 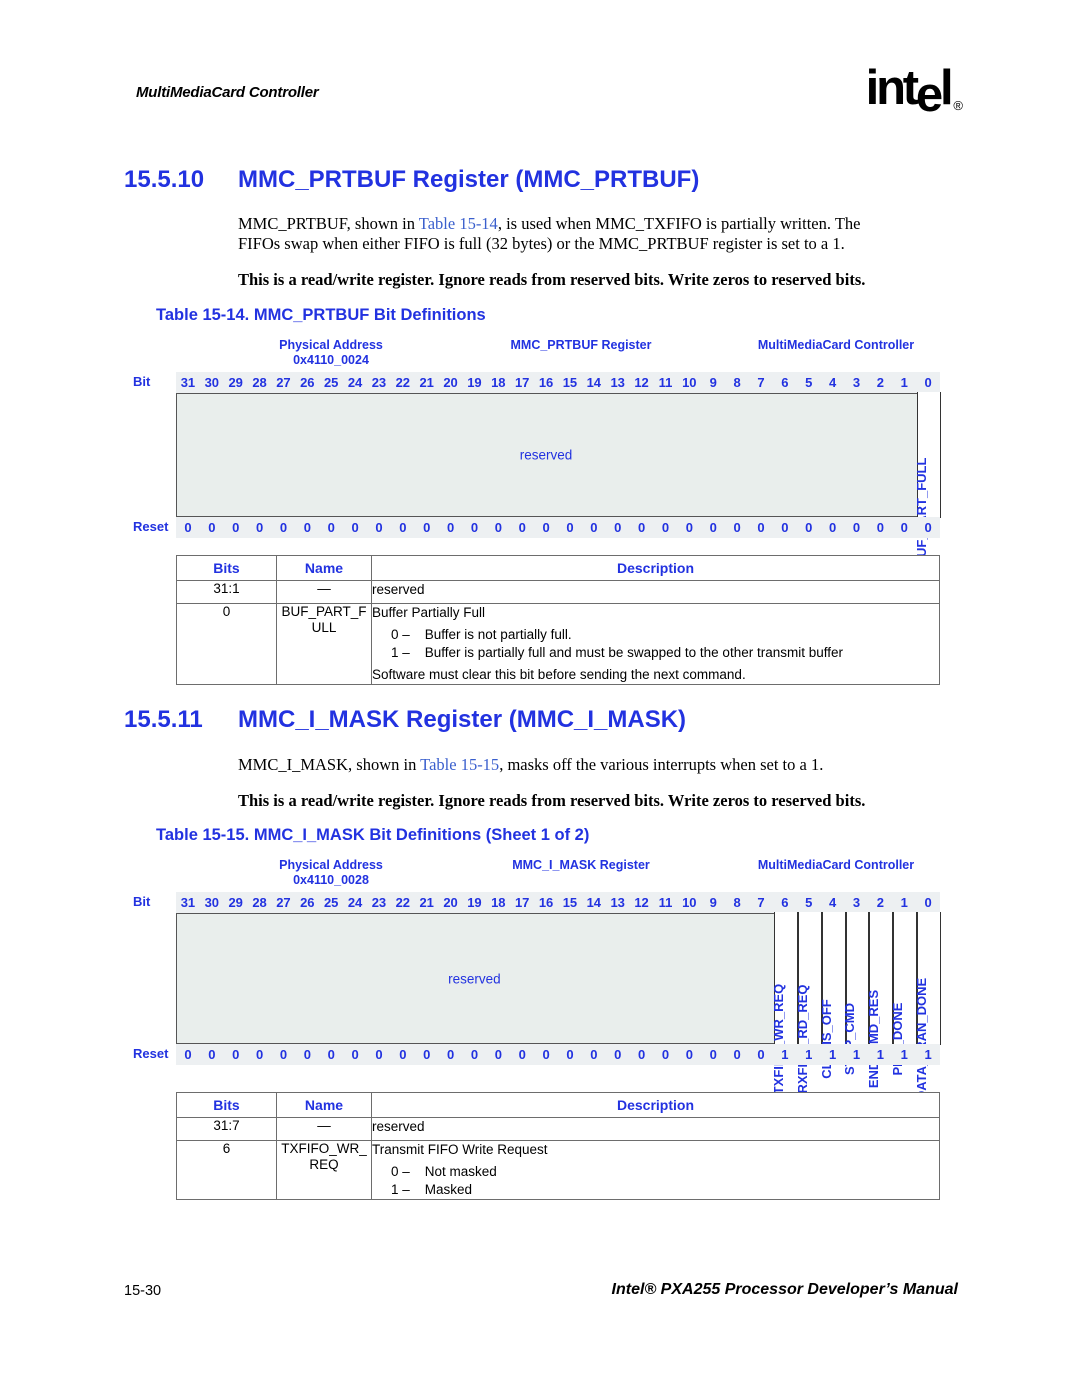 What do you see at coordinates (922, 1038) in the screenshot?
I see `field-label-data-tran-done: DATA_TRAN_DONE` at bounding box center [922, 1038].